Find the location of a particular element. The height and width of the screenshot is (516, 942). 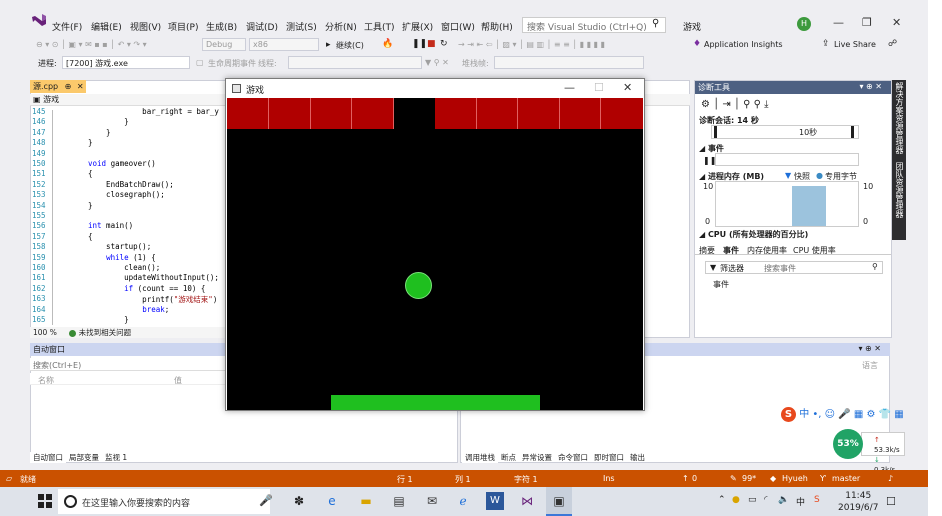

diag-pane-controls-icons: ▾ ⊕ ✕ is located at coordinates (870, 86).